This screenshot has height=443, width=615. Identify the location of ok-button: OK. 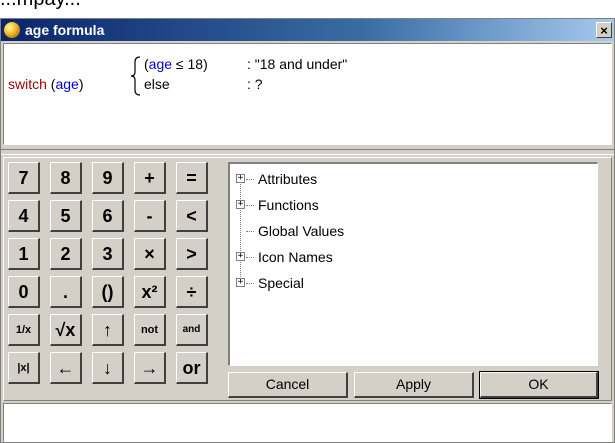
(539, 385).